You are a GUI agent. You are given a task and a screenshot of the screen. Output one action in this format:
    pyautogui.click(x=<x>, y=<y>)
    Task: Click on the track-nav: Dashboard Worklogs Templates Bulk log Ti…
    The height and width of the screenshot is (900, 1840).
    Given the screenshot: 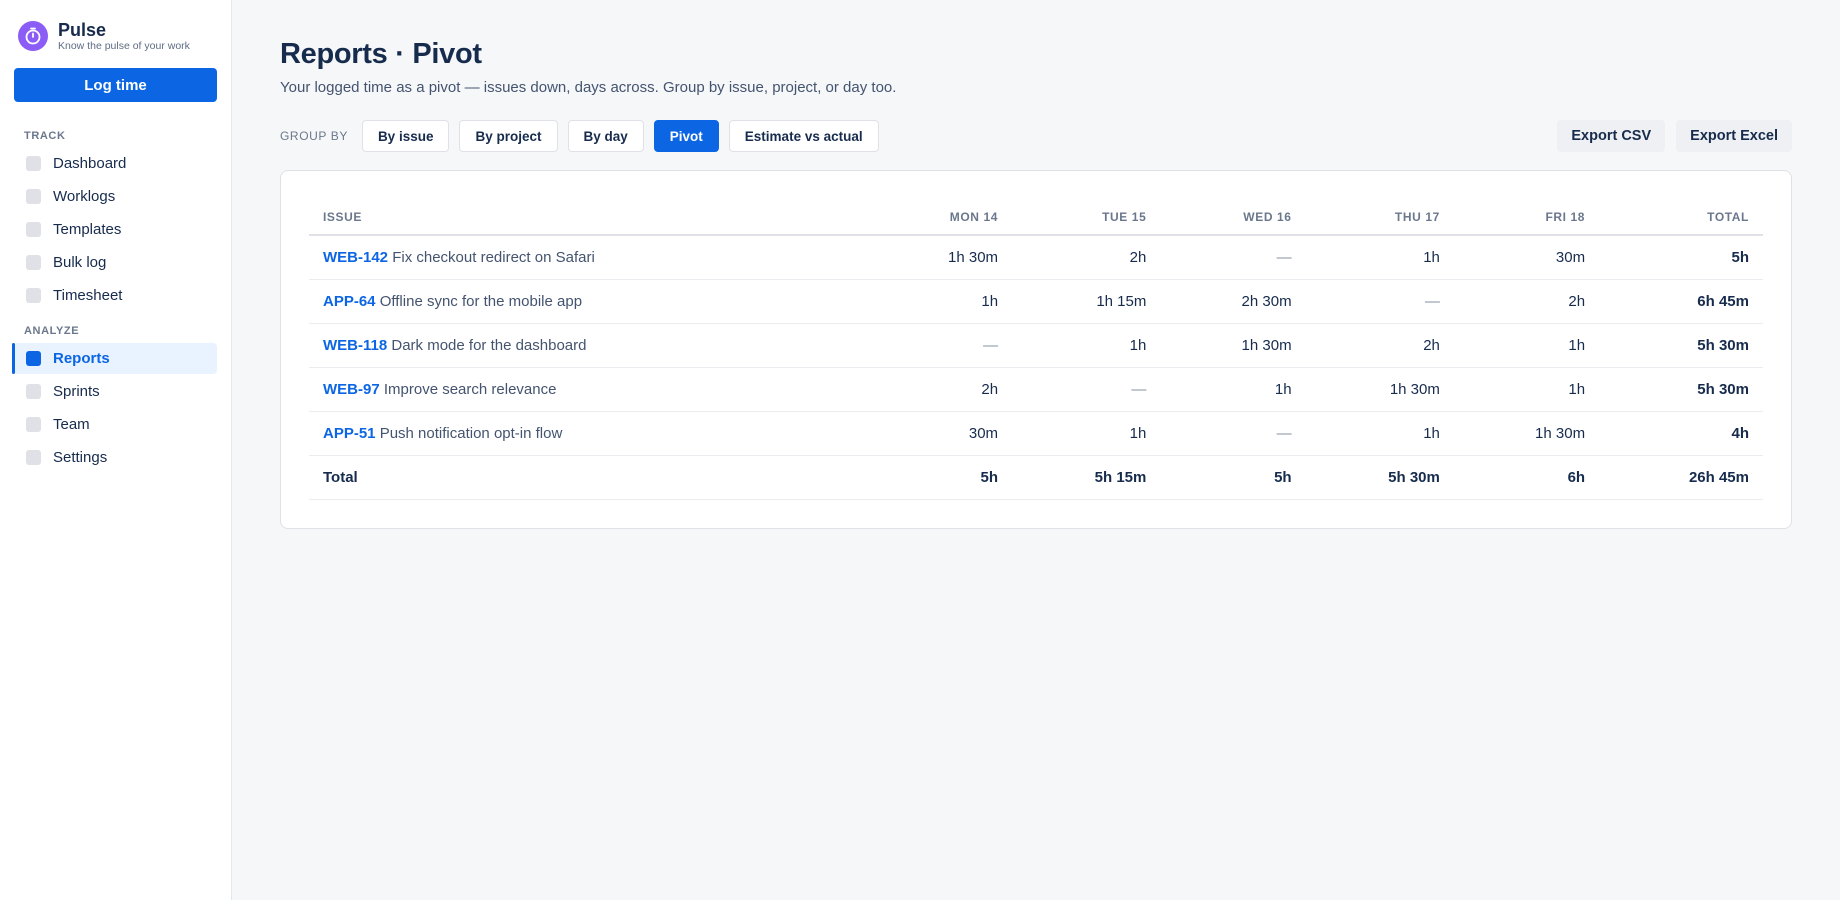 What is the action you would take?
    pyautogui.click(x=115, y=229)
    